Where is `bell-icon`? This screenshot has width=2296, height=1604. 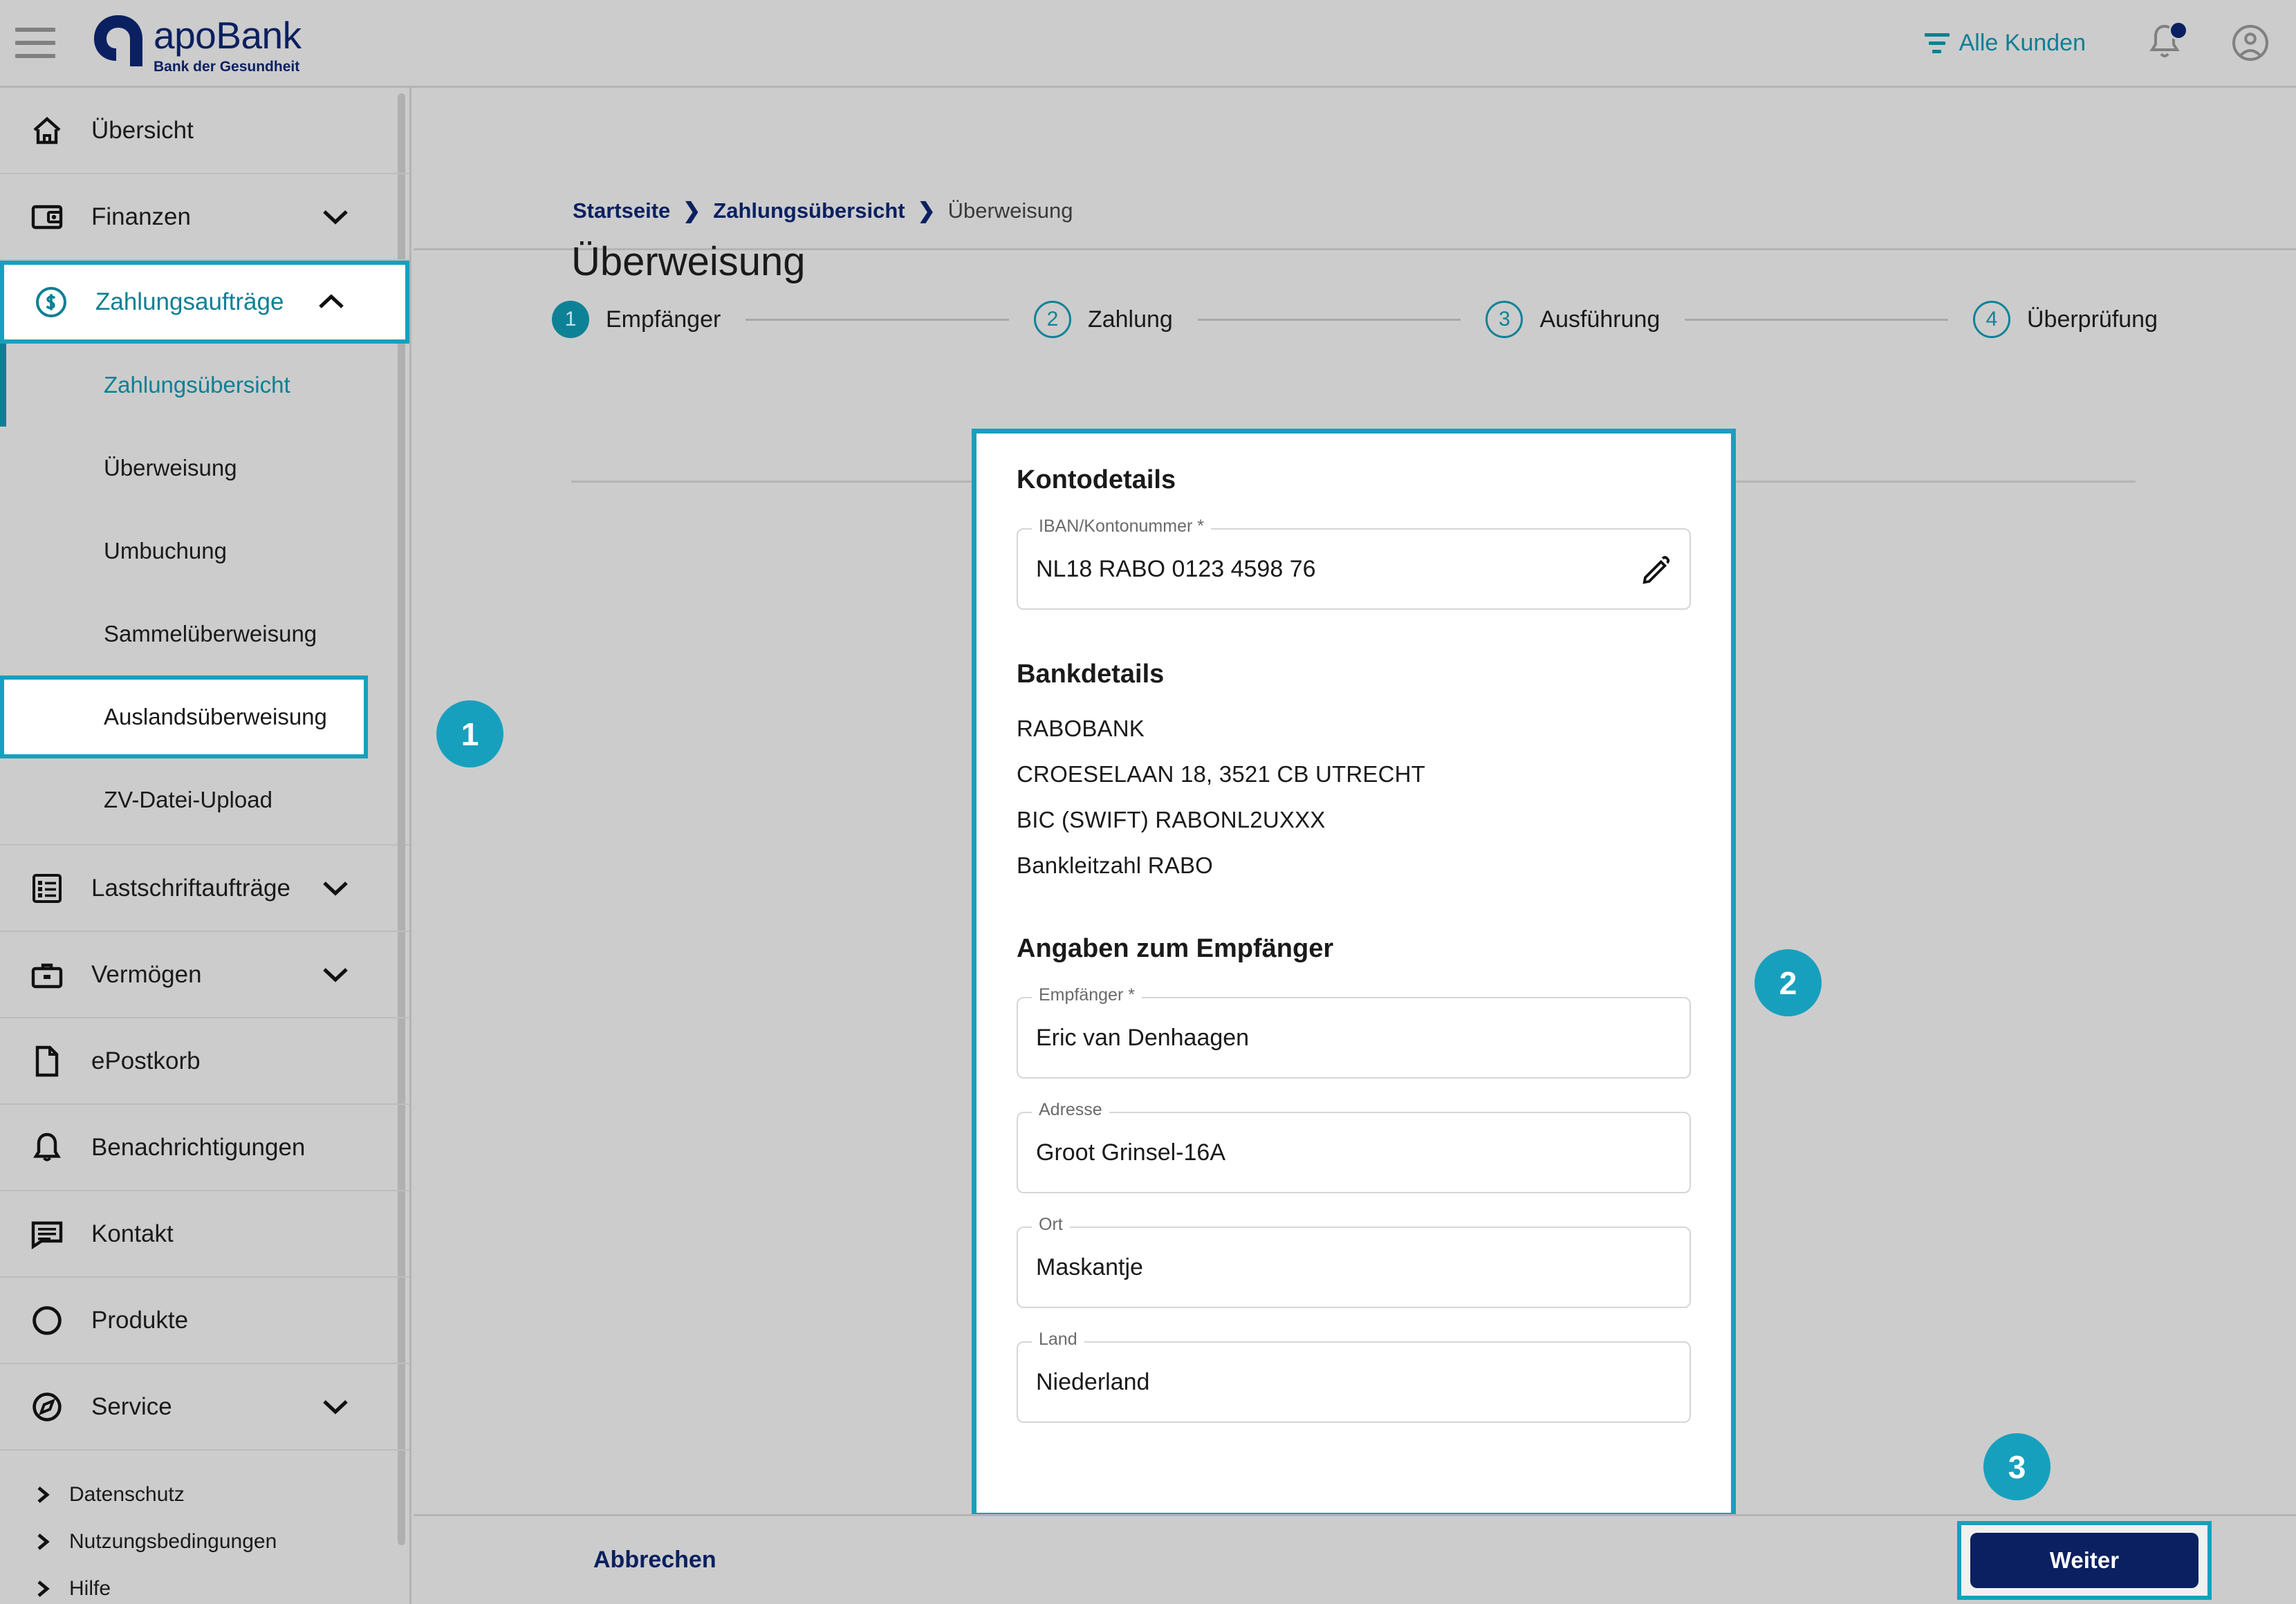
bell-icon is located at coordinates (2167, 41).